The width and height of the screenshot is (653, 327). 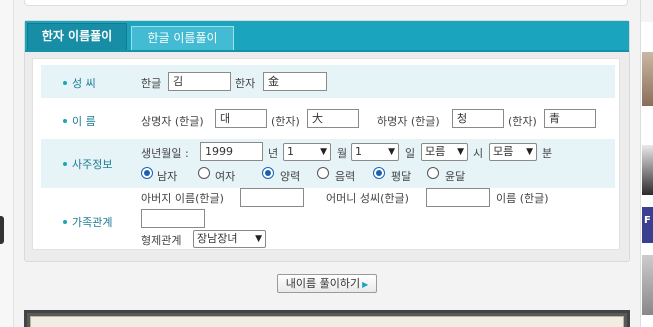 I want to click on top-panel-edge, so click(x=326, y=3).